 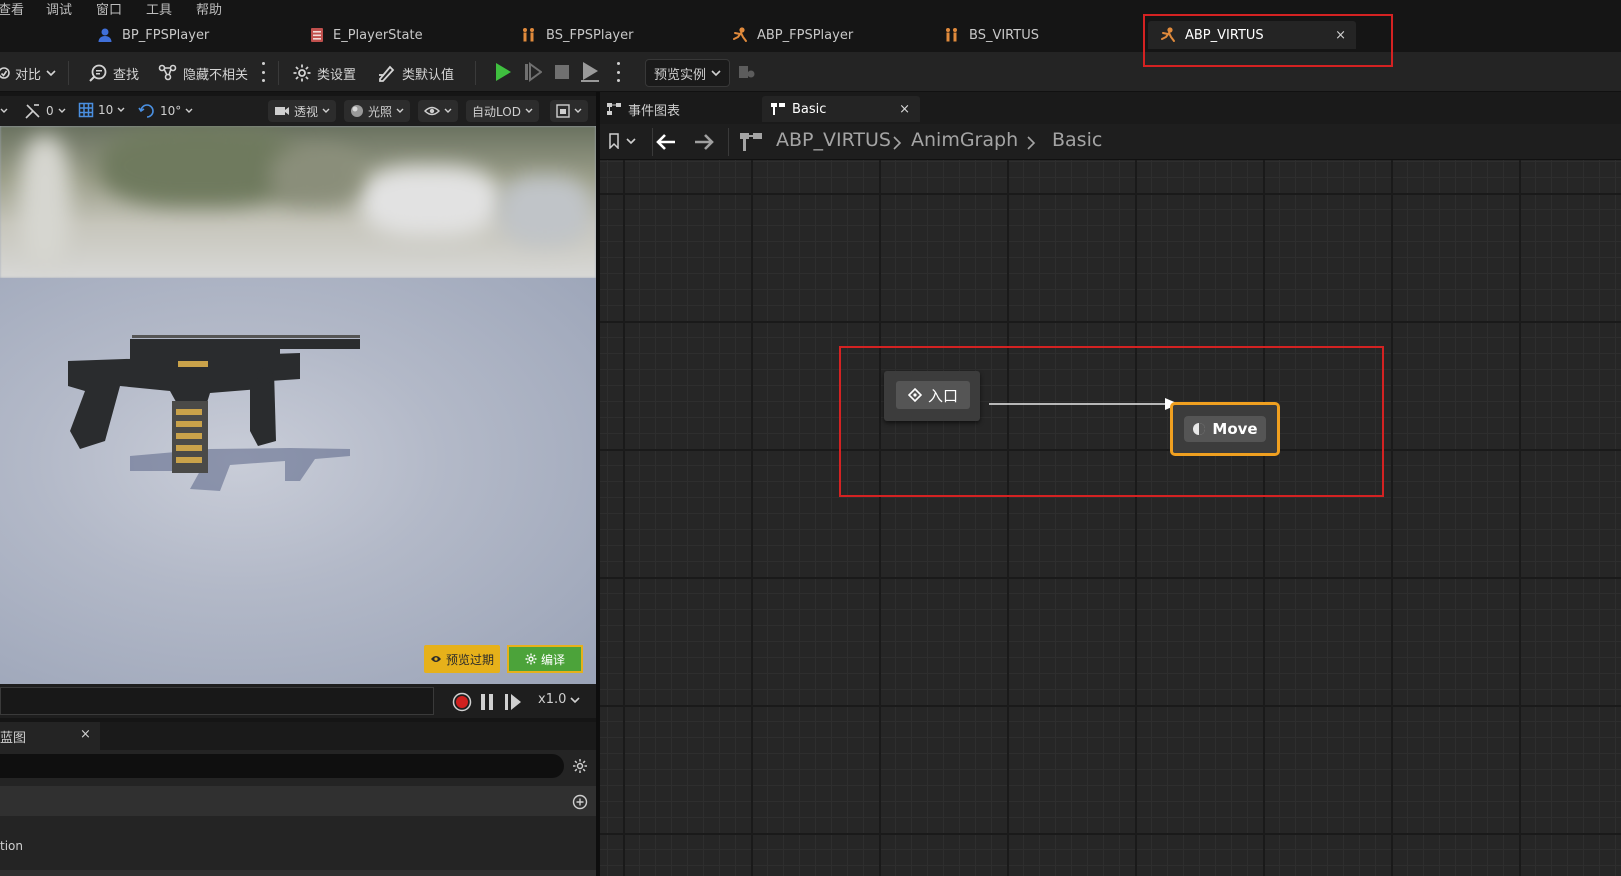 I want to click on tab-bp-fpsplayer: BP_FPSPlayer, so click(x=153, y=35).